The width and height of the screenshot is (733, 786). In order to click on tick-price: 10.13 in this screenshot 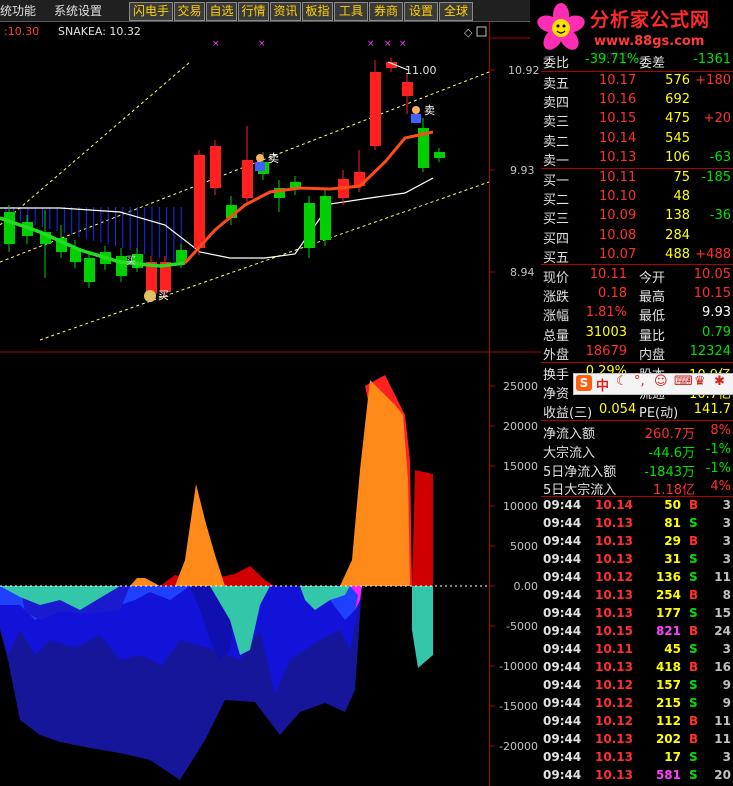, I will do `click(614, 739)`.